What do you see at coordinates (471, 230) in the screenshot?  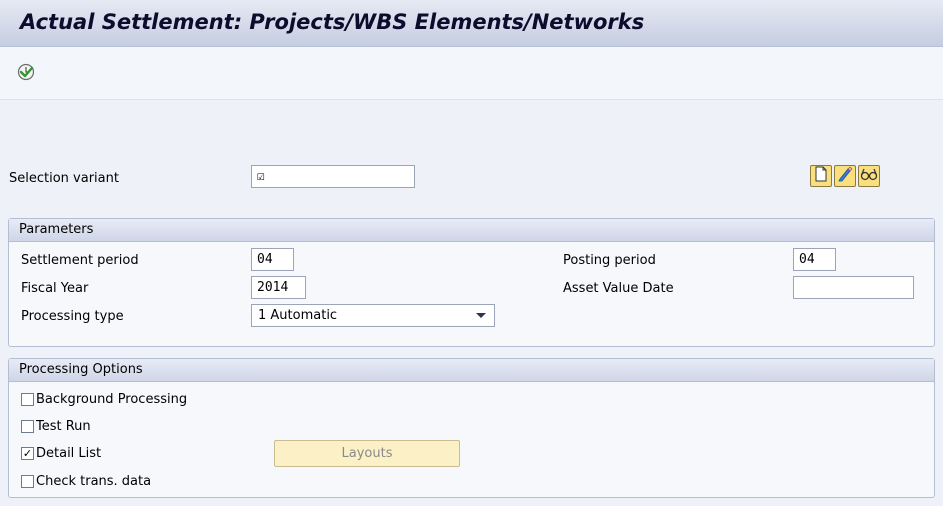 I see `parameters-group-title: Parameters` at bounding box center [471, 230].